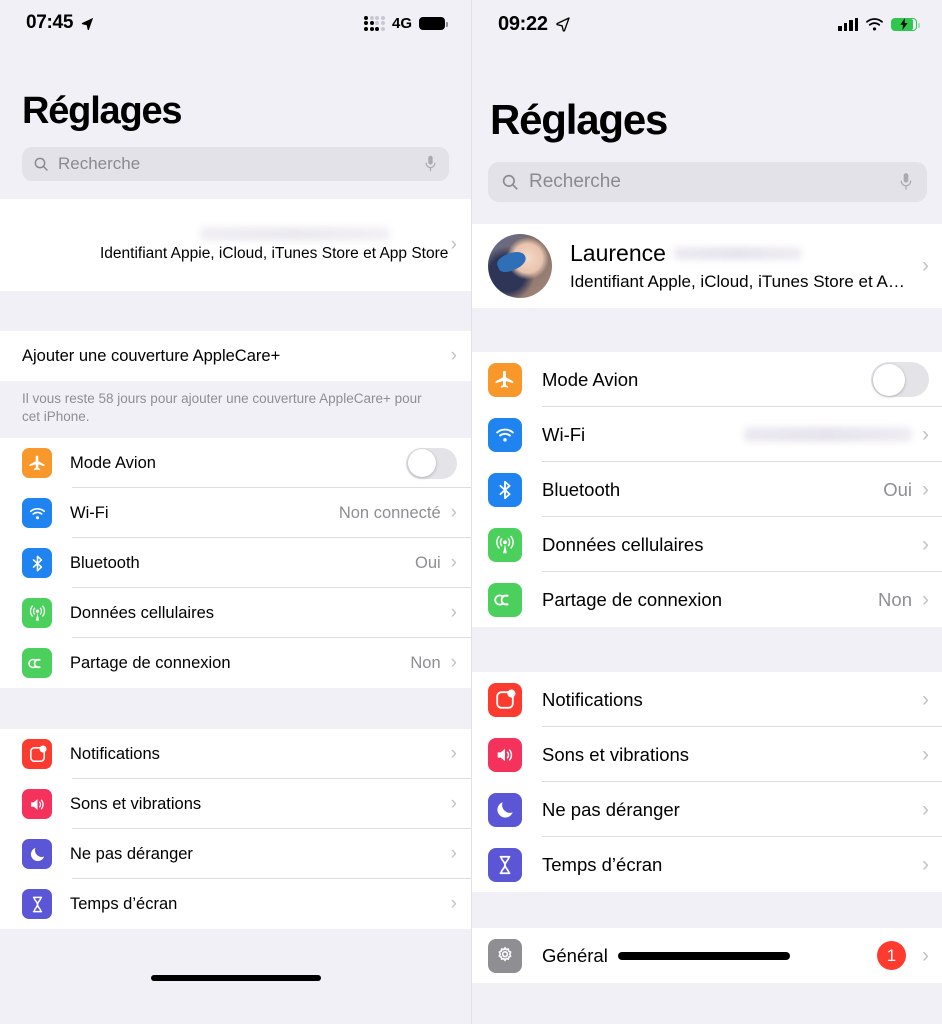 The image size is (942, 1024). Describe the element at coordinates (37, 854) in the screenshot. I see `moon-icon` at that location.